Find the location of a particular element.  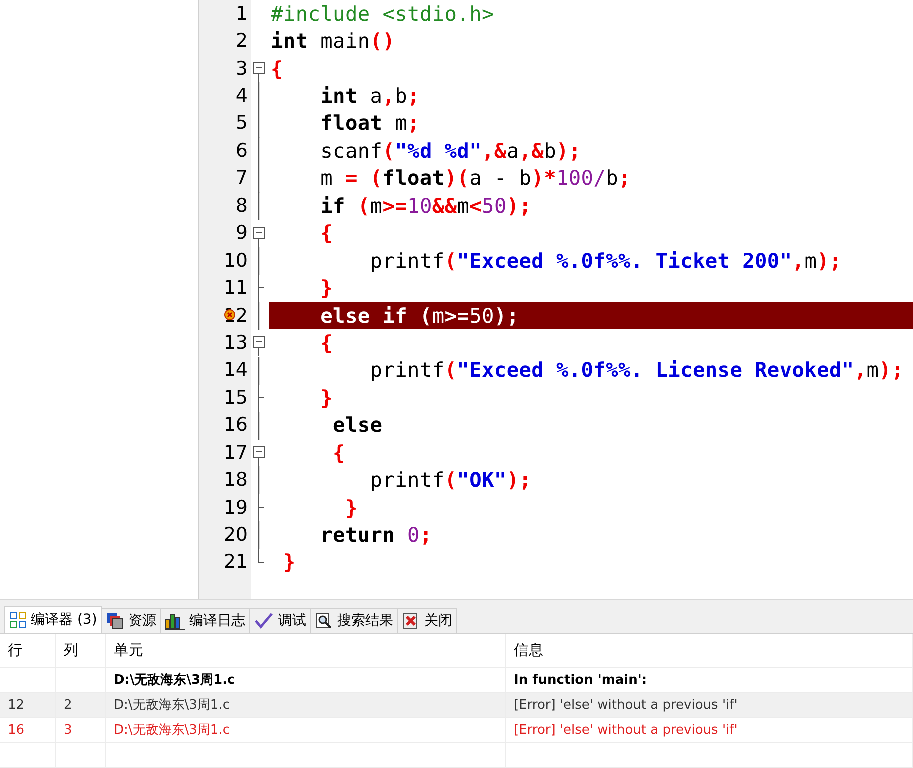

grid-icon is located at coordinates (18, 620).